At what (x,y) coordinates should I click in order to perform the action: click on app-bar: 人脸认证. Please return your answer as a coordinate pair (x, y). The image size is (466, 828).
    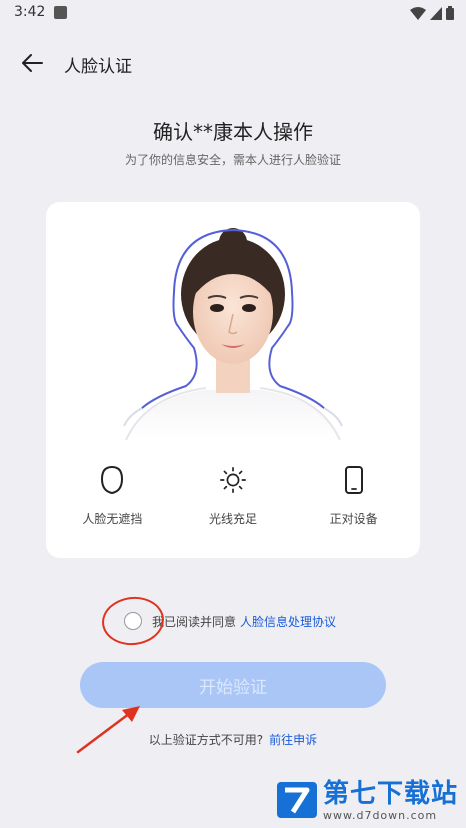
    Looking at the image, I should click on (233, 63).